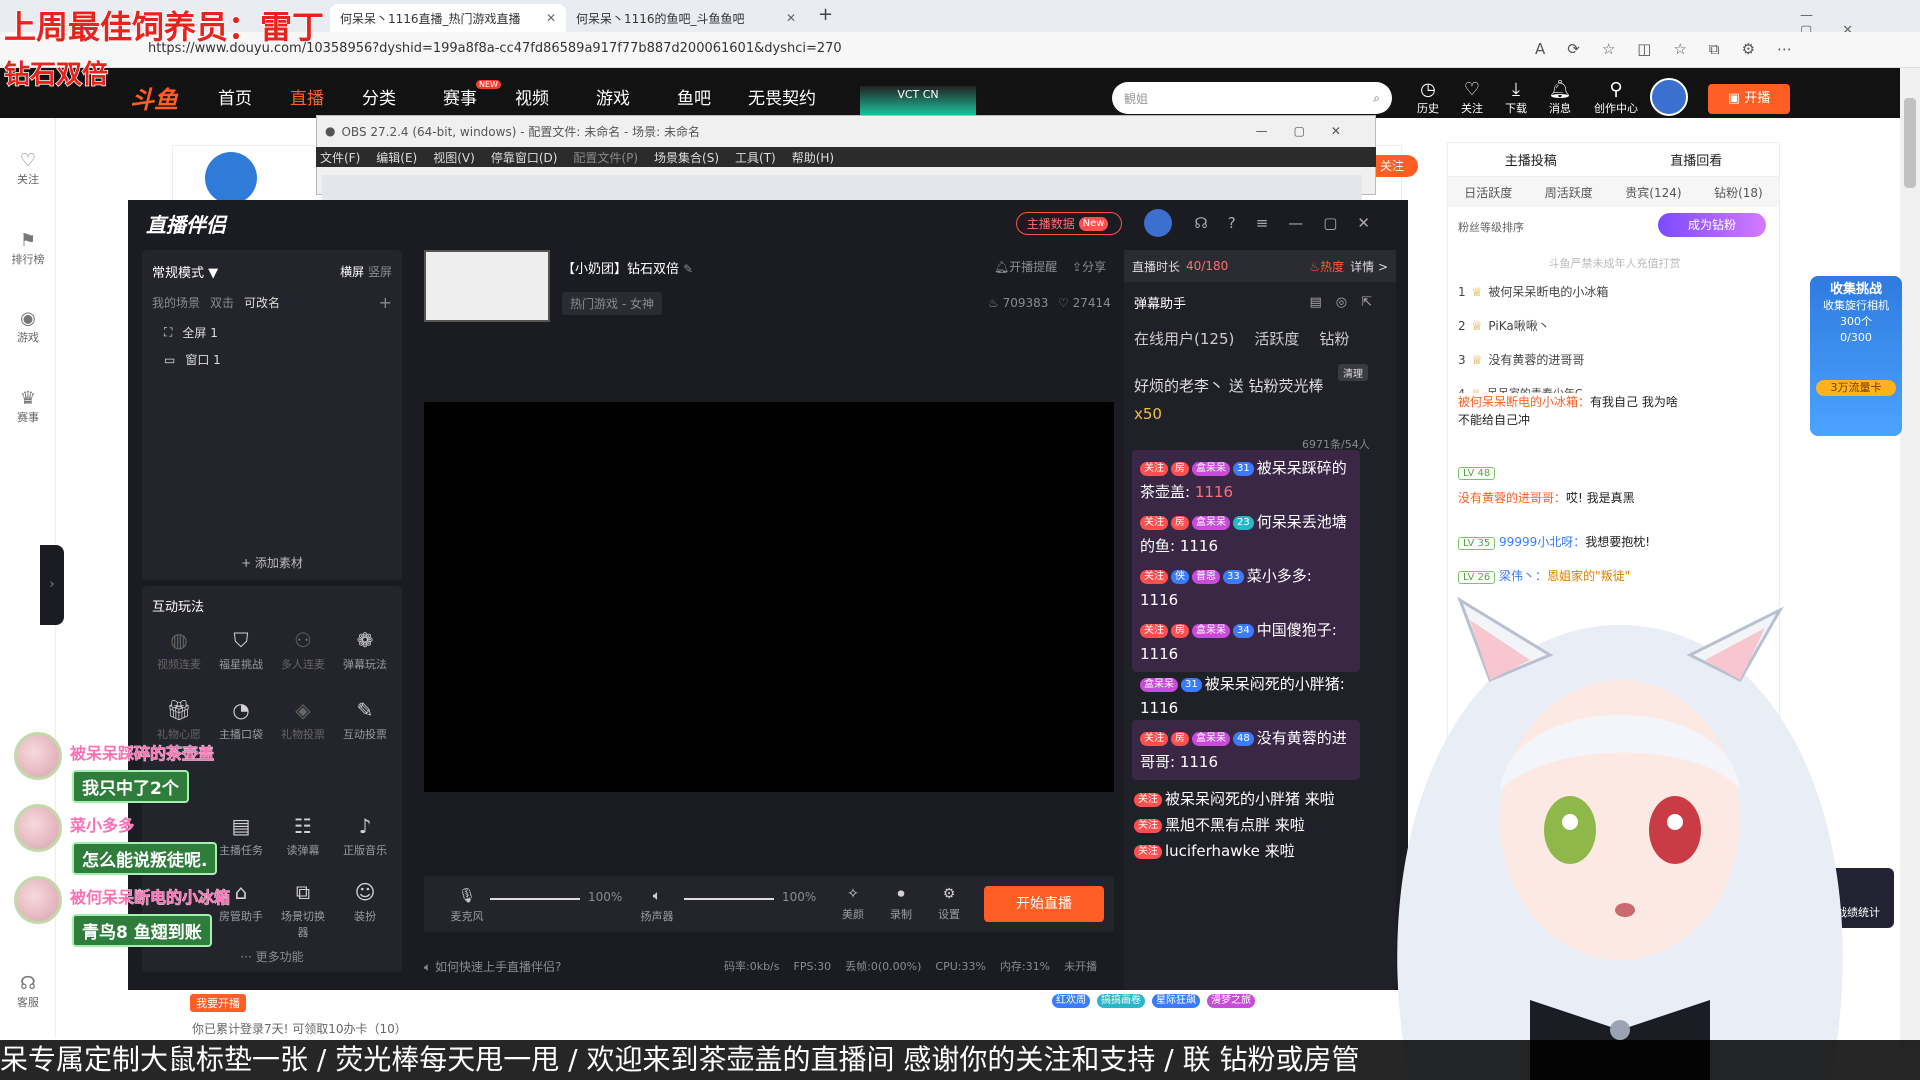 Image resolution: width=1920 pixels, height=1080 pixels. Describe the element at coordinates (825, 14) in the screenshot. I see `new-tab-button: +` at that location.